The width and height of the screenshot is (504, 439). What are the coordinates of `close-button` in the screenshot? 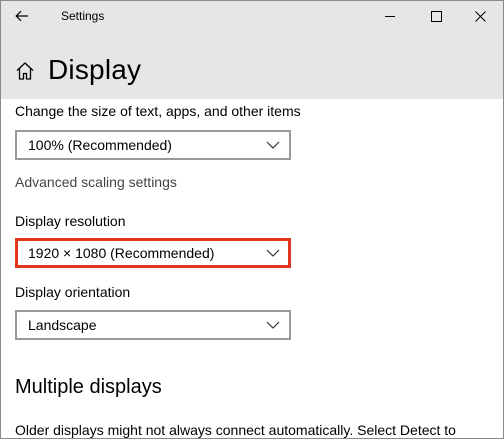 It's located at (480, 16).